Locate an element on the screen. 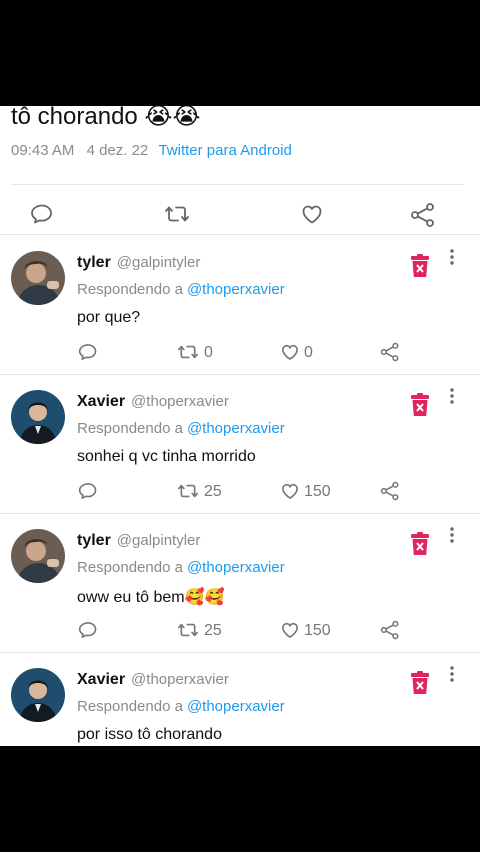 The image size is (480, 852). reply-text: sonhei q vc tinha morrido is located at coordinates (166, 456).